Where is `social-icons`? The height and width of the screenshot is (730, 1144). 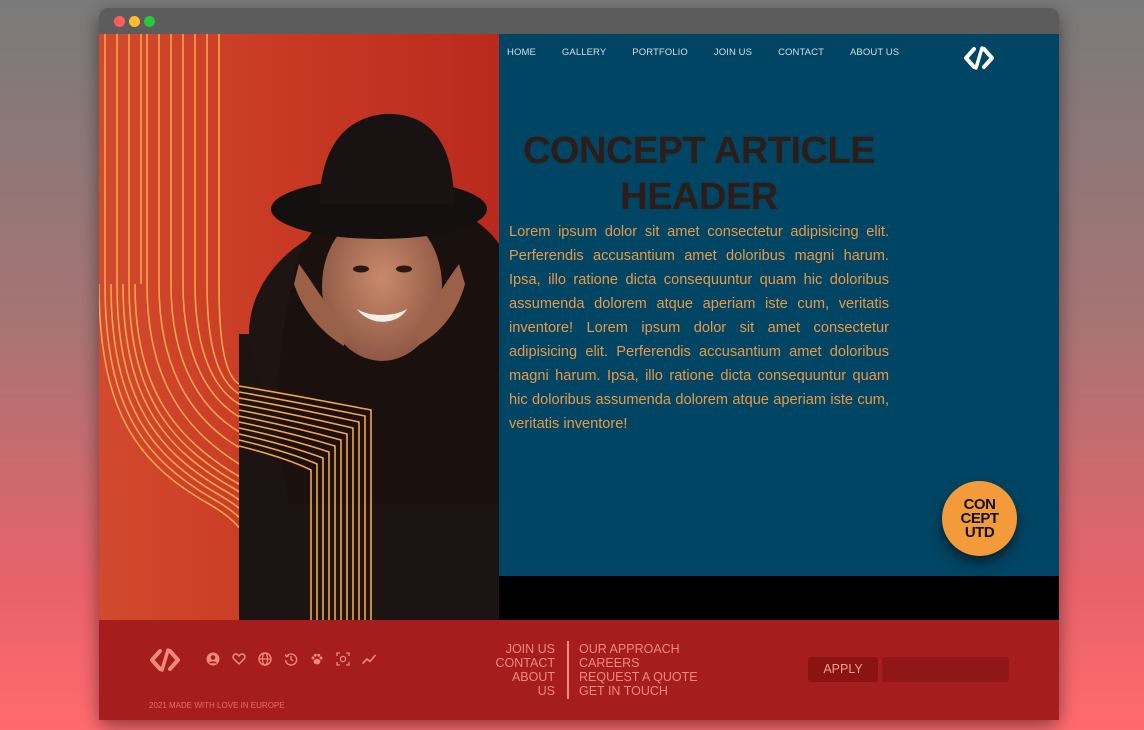
social-icons is located at coordinates (291, 659).